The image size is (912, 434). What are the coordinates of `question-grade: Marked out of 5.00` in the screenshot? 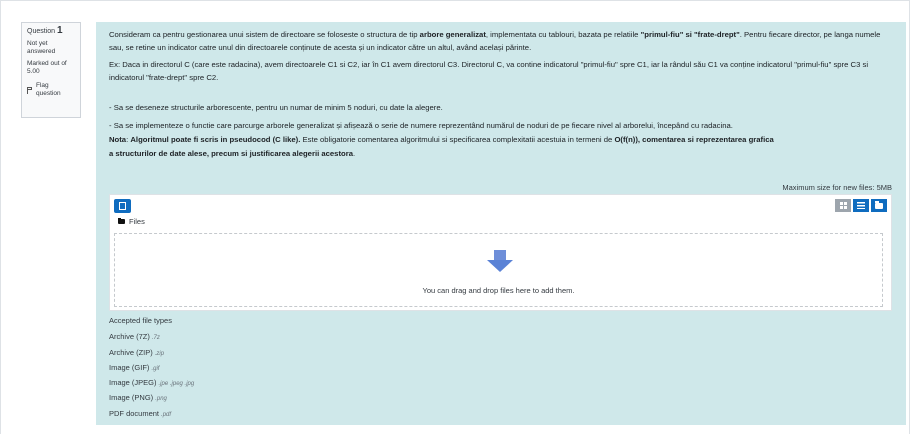 It's located at (47, 67).